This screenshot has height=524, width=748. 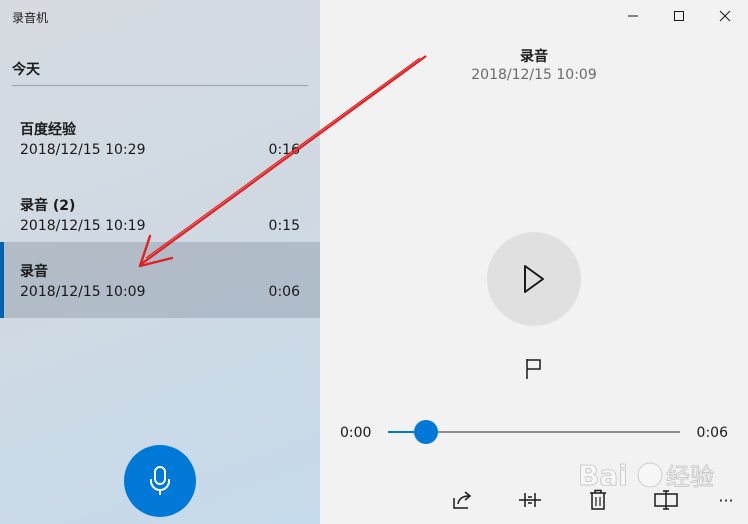 I want to click on section-divider, so click(x=160, y=85).